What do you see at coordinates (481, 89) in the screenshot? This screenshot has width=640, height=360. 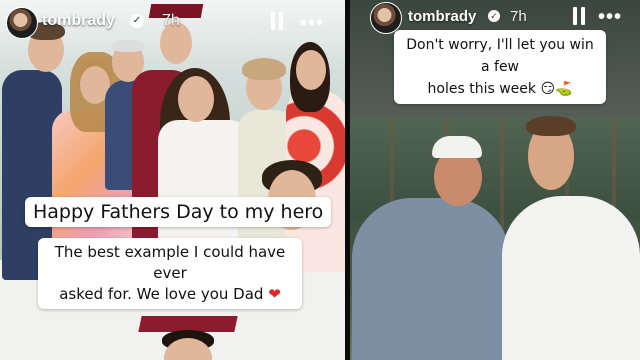 I see `caption-line2: holes this week` at bounding box center [481, 89].